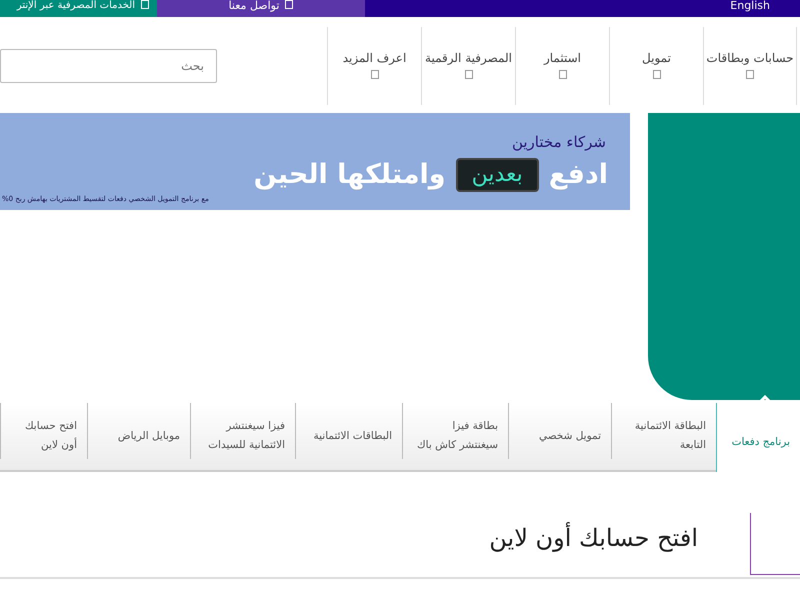 This screenshot has width=800, height=600. Describe the element at coordinates (468, 58) in the screenshot. I see `nav-link: المصرفية الرقمية` at that location.